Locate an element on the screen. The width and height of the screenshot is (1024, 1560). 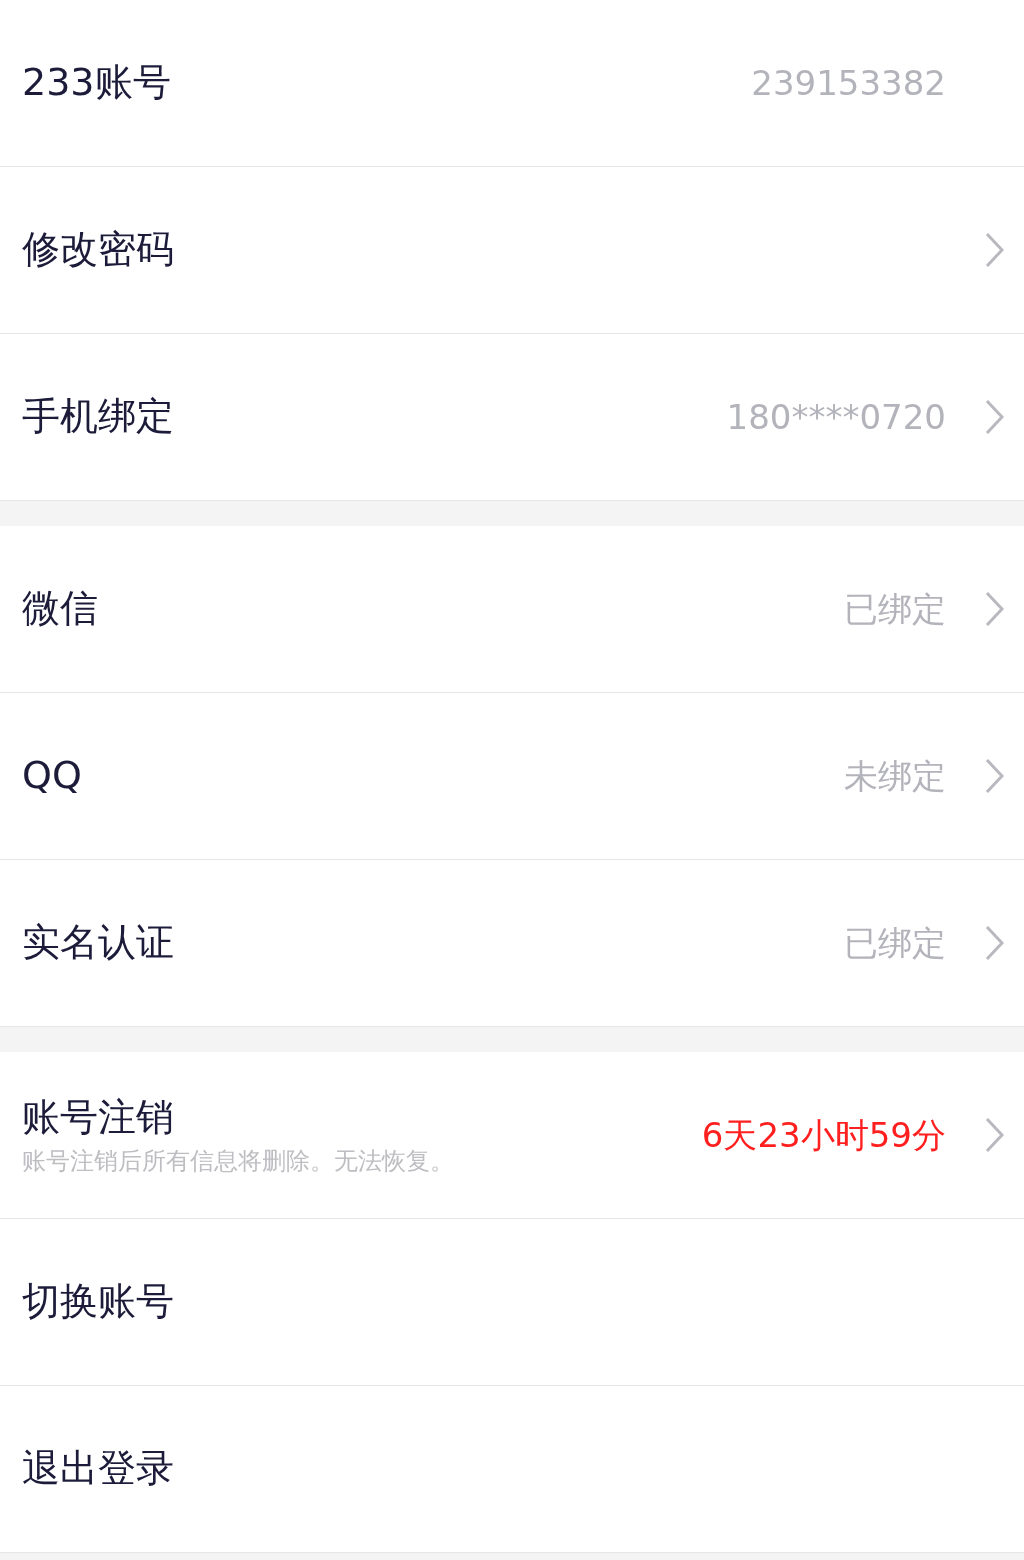
row-value: 180****0720 is located at coordinates (836, 417).